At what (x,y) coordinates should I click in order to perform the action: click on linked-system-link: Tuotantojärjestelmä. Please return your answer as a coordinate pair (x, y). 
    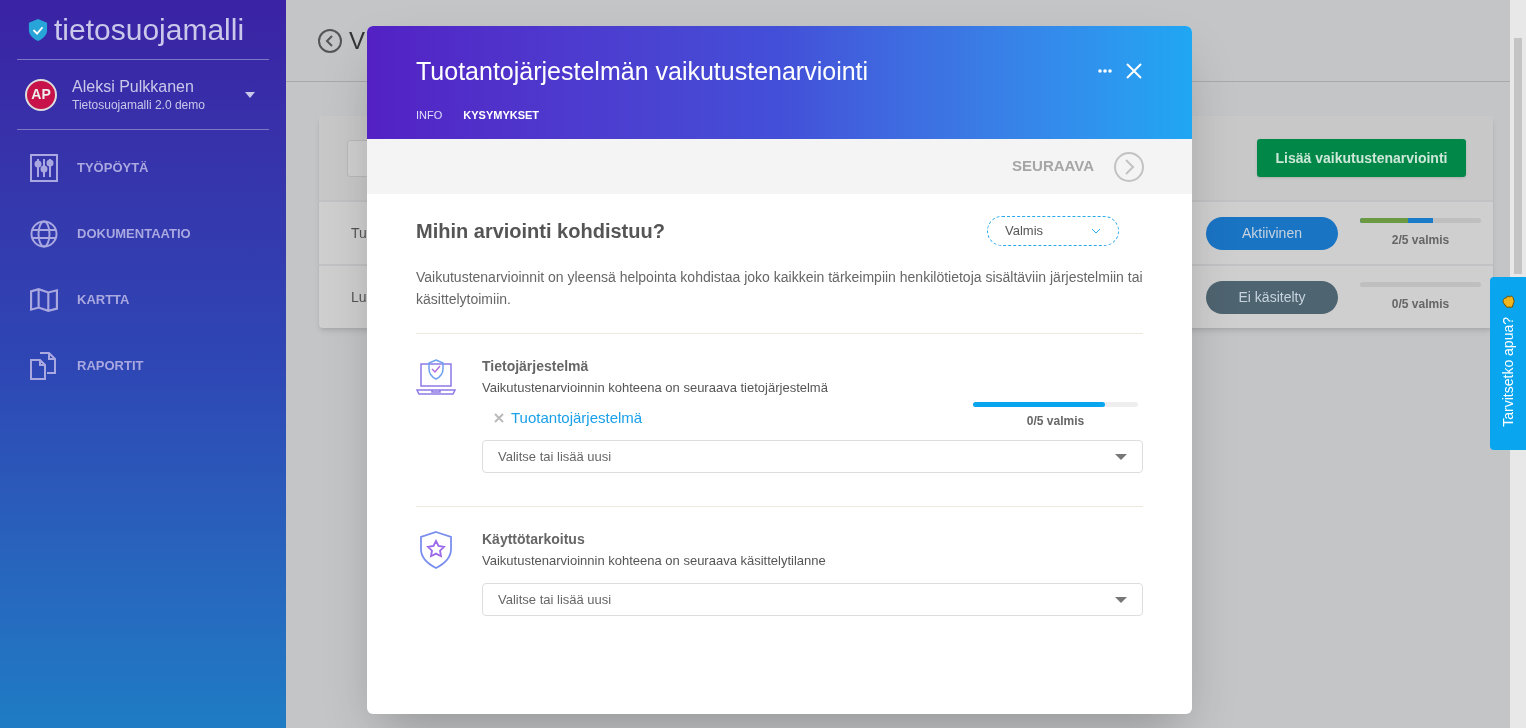
    Looking at the image, I should click on (742, 418).